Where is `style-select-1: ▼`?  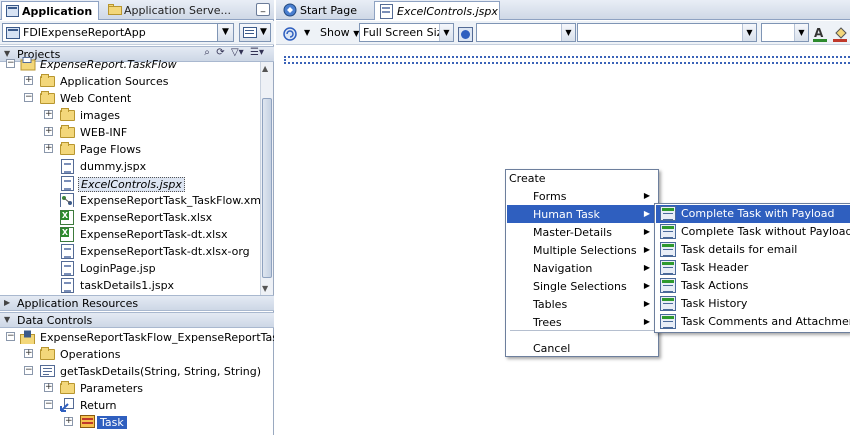 style-select-1: ▼ is located at coordinates (526, 32).